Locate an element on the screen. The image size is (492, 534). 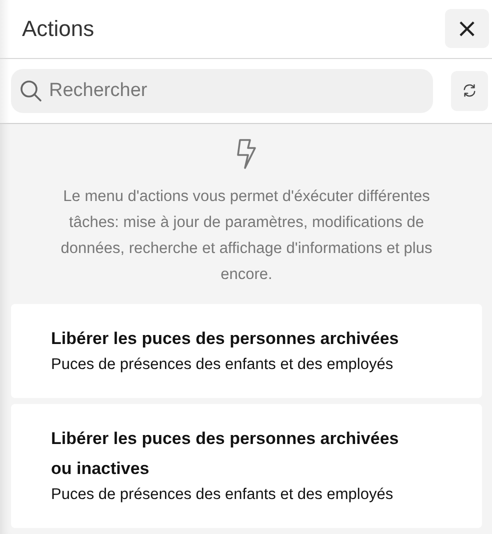
action-title: Libérer les puces des personnes archivées ou inactives is located at coordinates (225, 454).